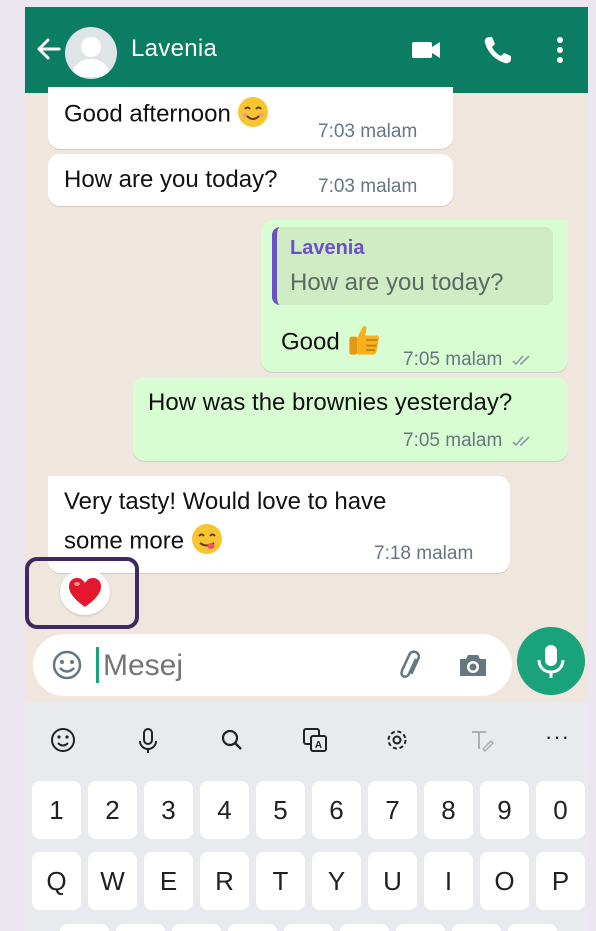 This screenshot has width=596, height=931. Describe the element at coordinates (82, 593) in the screenshot. I see `reaction-highlight-box` at that location.